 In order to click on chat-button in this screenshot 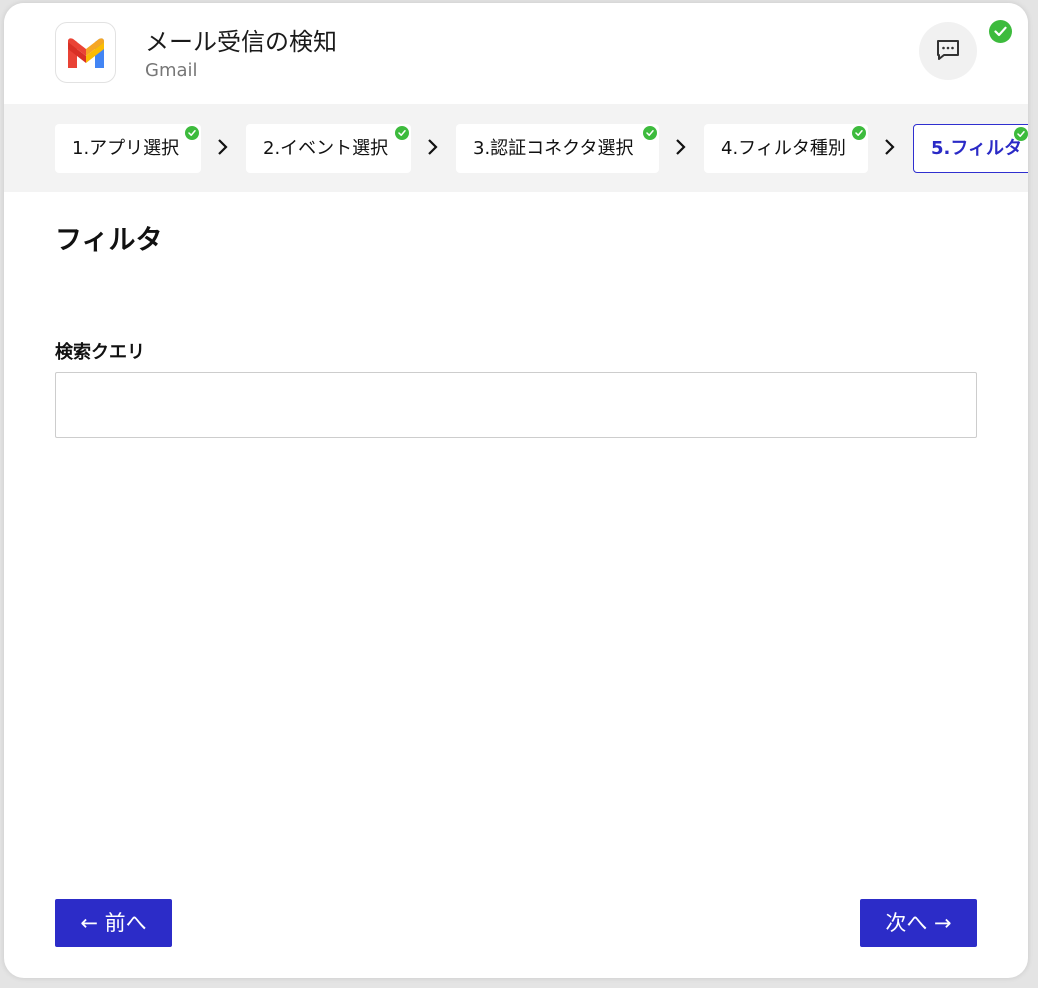, I will do `click(948, 51)`.